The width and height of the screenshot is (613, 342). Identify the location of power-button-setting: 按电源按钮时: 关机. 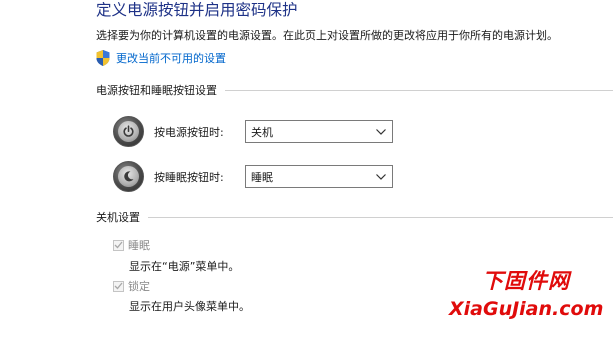
(253, 131).